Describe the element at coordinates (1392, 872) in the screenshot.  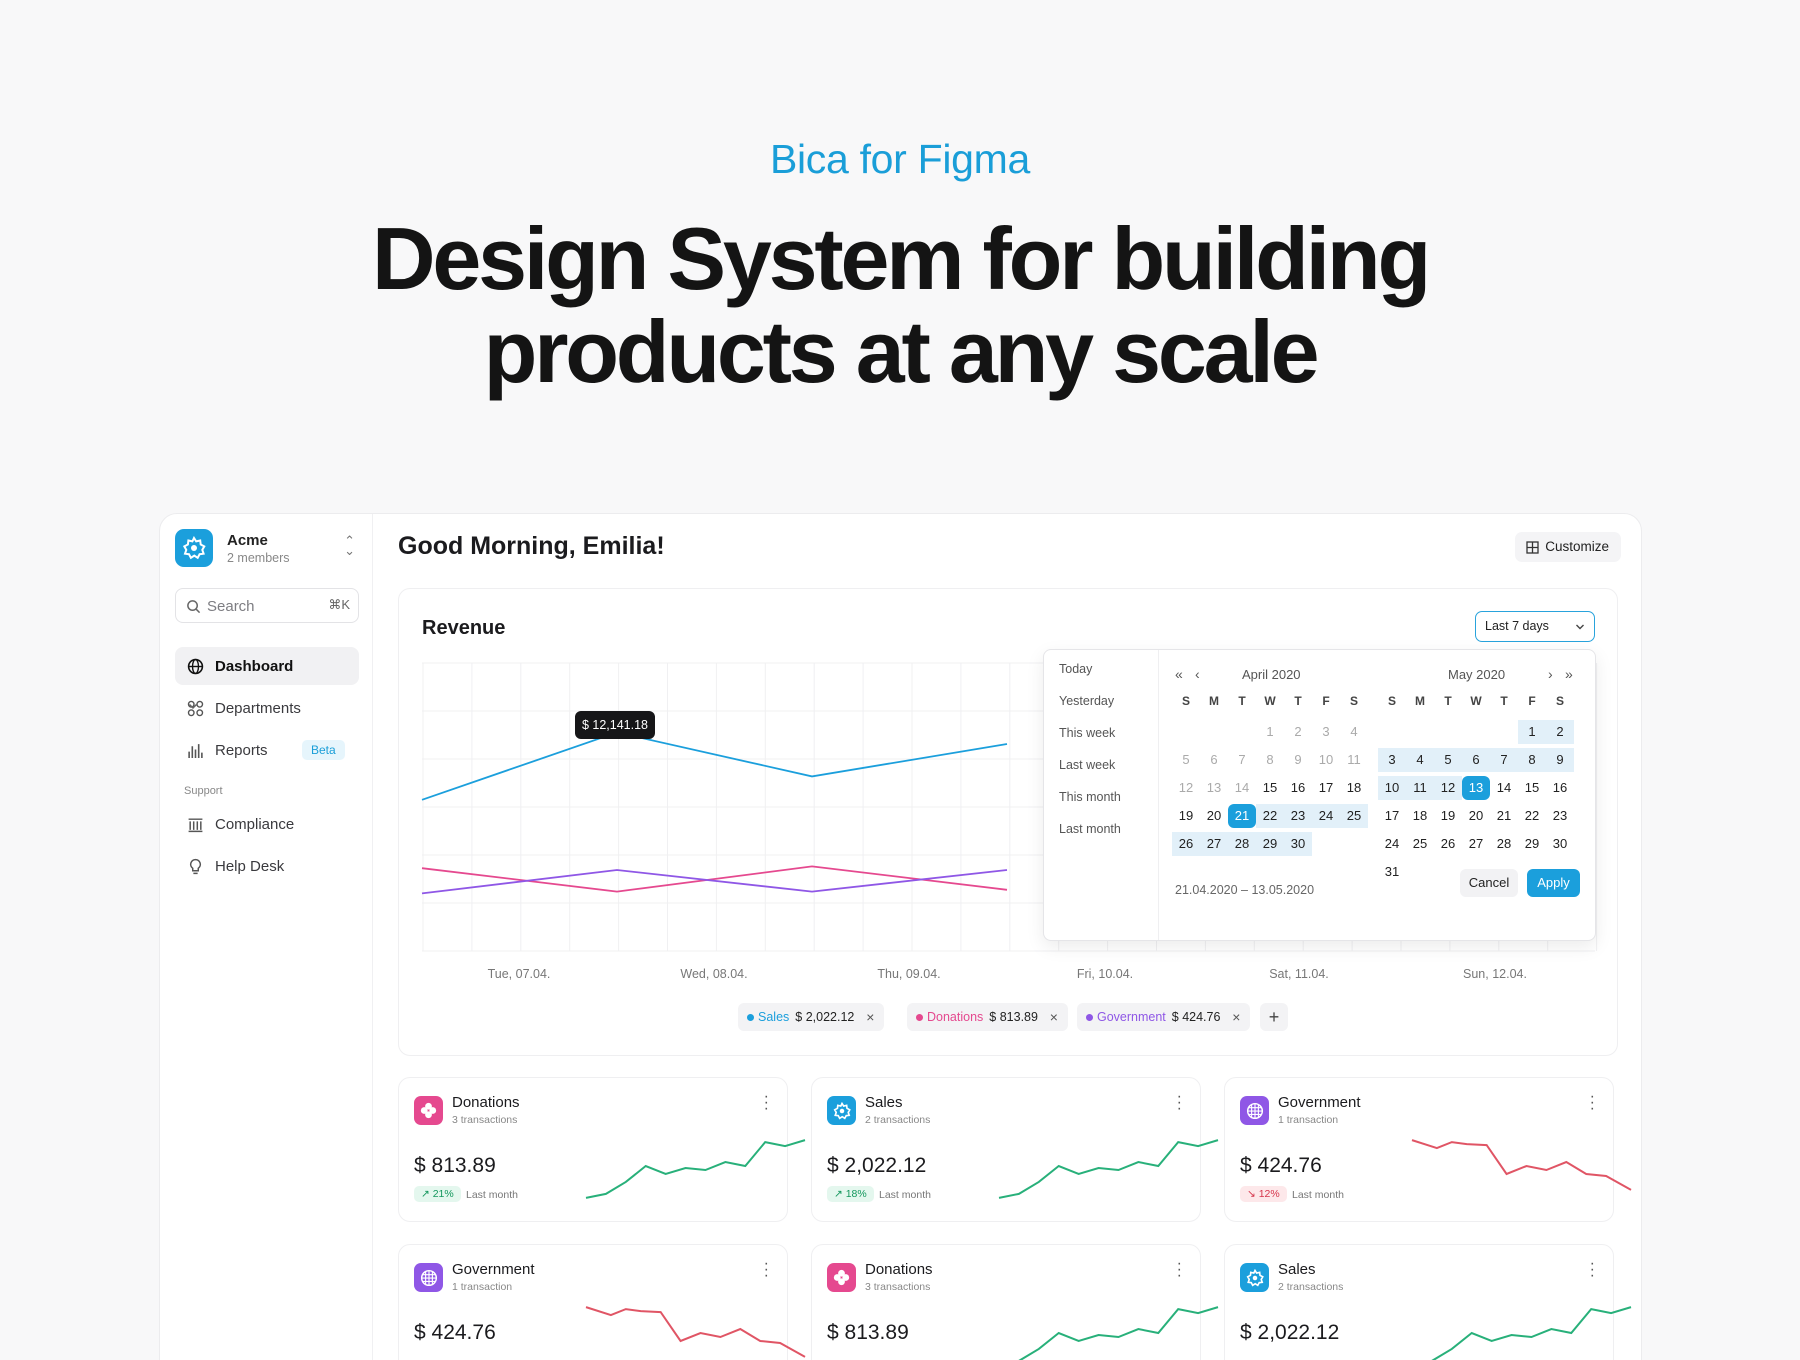
I see `calendar-day: 31` at that location.